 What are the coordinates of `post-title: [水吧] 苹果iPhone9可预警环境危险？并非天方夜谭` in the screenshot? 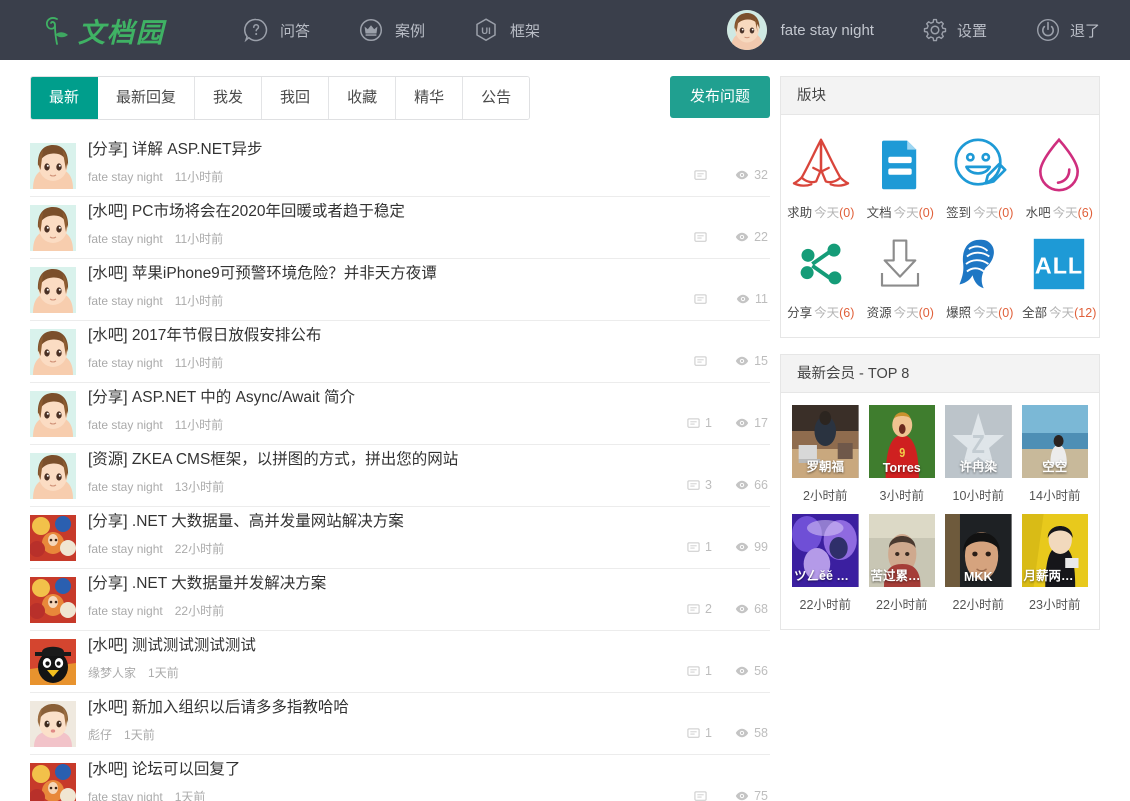 It's located at (429, 274).